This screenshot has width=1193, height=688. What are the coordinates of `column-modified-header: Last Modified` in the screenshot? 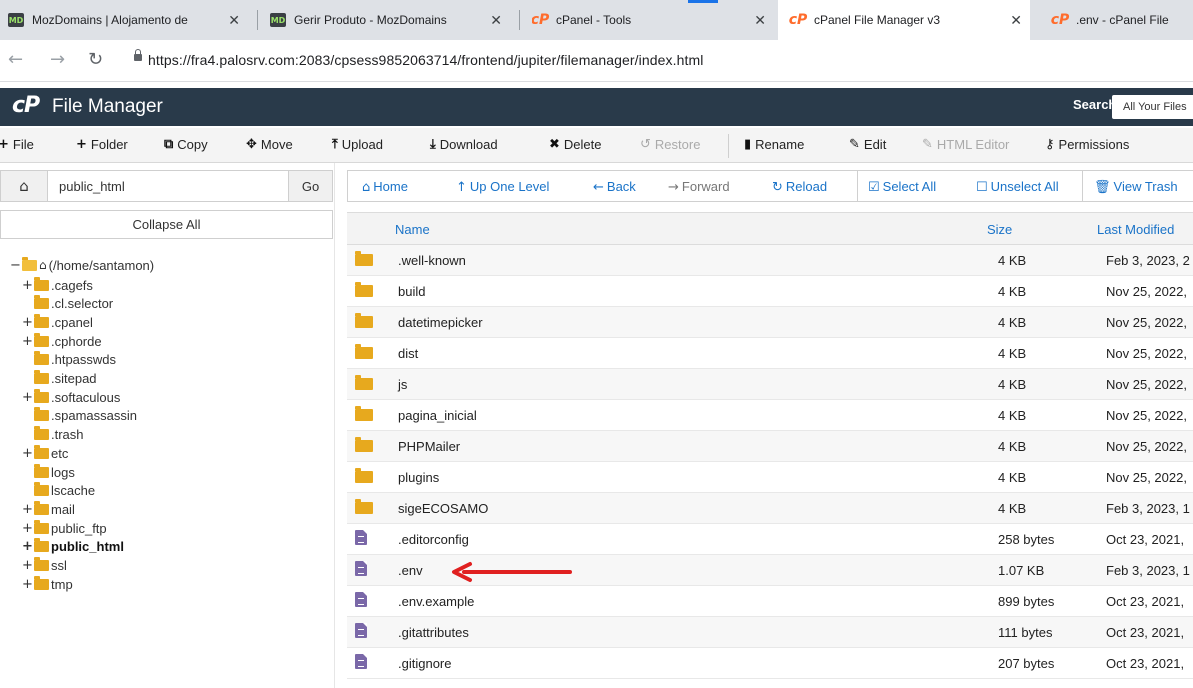 It's located at (1135, 229).